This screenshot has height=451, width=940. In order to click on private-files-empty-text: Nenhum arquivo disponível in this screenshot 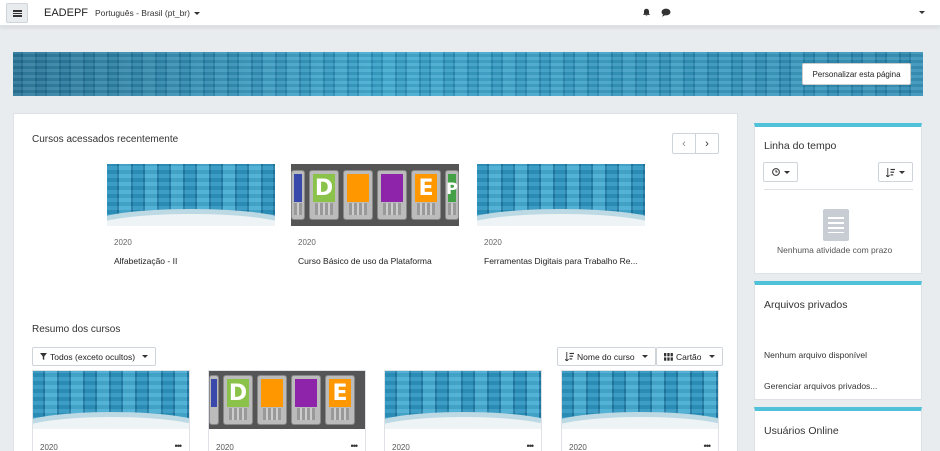, I will do `click(816, 355)`.